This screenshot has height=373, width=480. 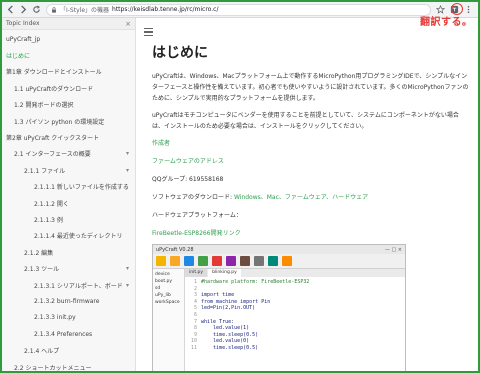 I want to click on sidebar-item: 1.1 uPyCraftのダウンロード, so click(x=68, y=88).